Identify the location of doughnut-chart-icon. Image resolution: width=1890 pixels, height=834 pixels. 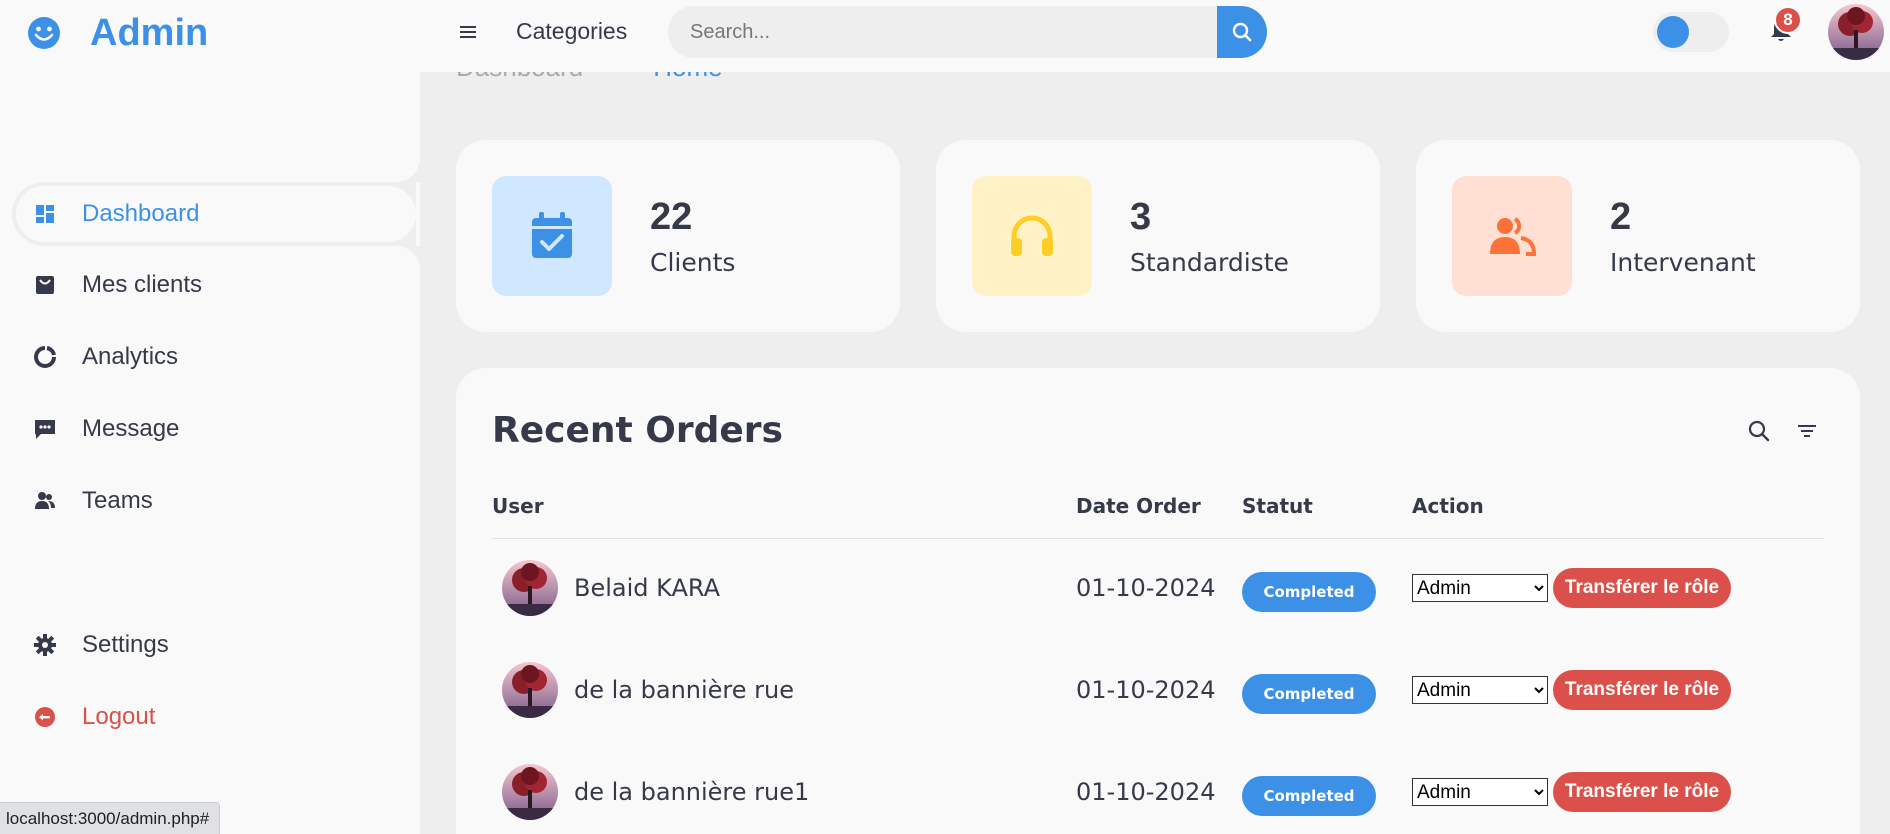
(45, 357).